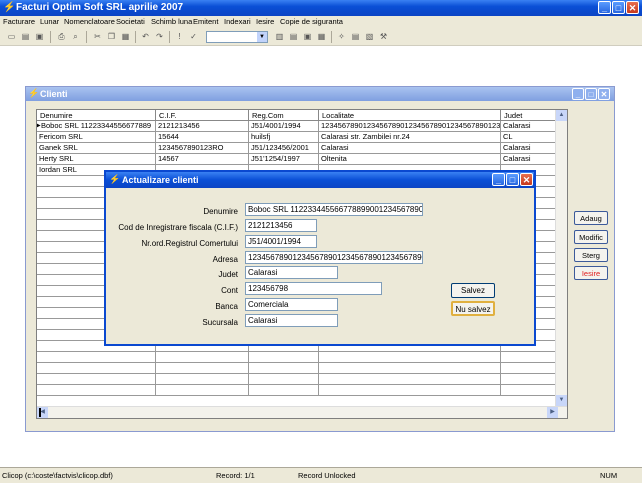 The width and height of the screenshot is (642, 483). Describe the element at coordinates (307, 36) in the screenshot. I see `window-icon: ▣` at that location.